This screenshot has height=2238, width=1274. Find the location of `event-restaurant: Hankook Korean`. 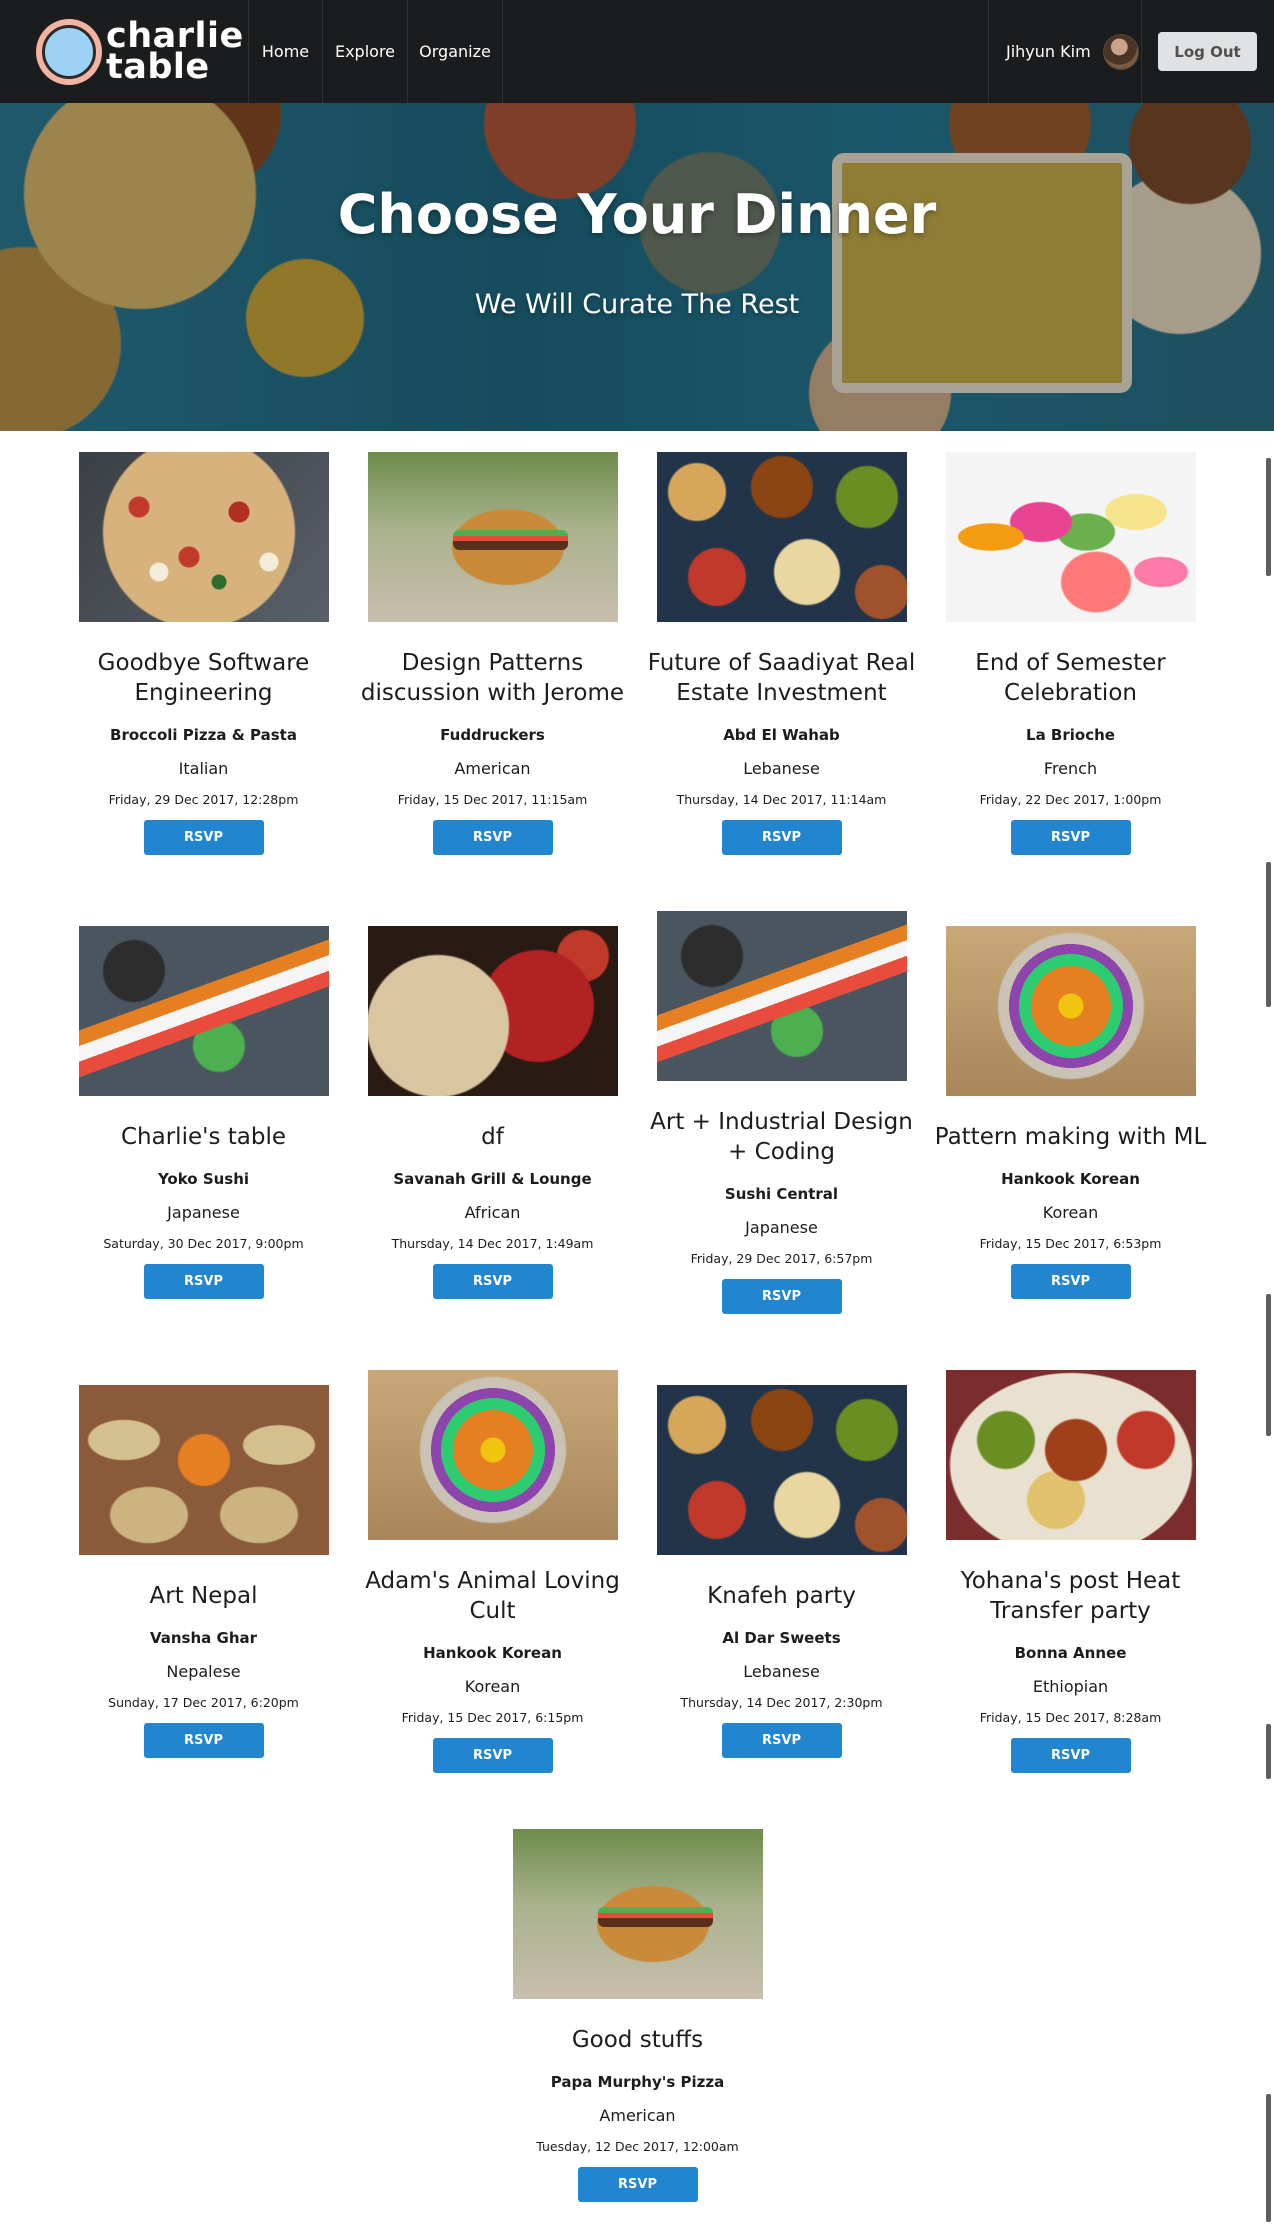

event-restaurant: Hankook Korean is located at coordinates (492, 1653).